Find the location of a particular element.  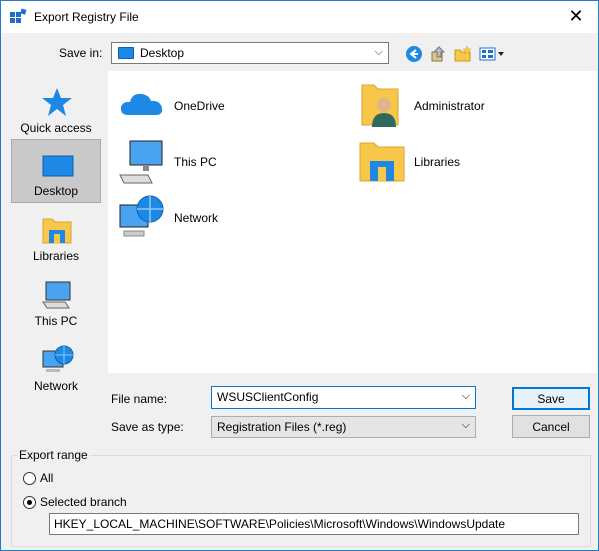

file-item-label: Network is located at coordinates (196, 218).